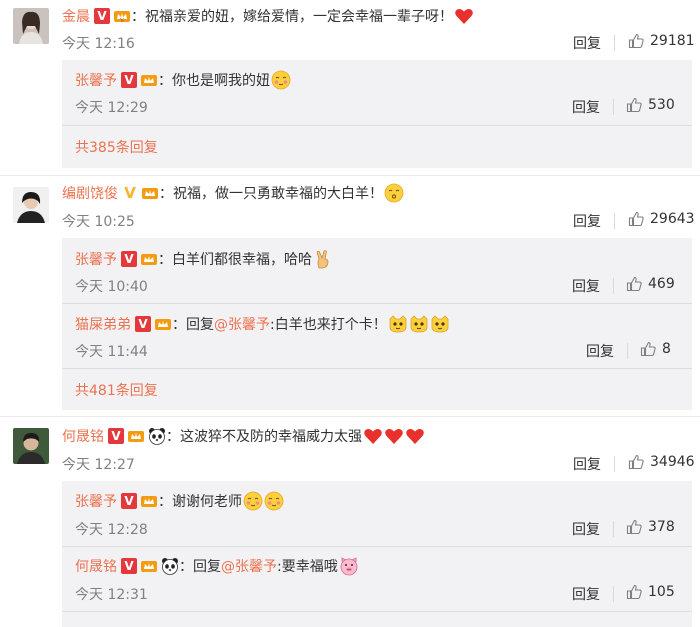  I want to click on like-count: 29181, so click(672, 41).